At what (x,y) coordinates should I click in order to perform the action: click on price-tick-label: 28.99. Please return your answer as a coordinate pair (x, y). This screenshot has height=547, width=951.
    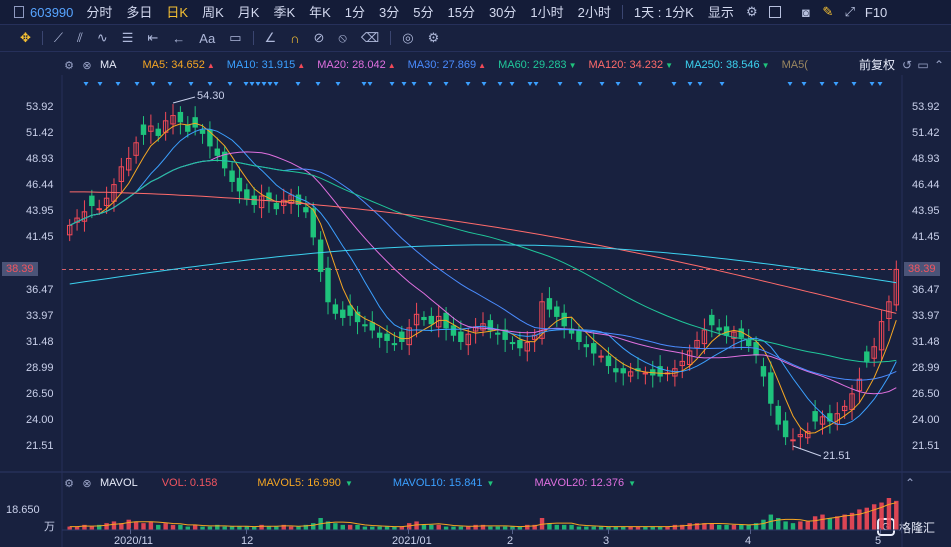
    Looking at the image, I should click on (40, 367).